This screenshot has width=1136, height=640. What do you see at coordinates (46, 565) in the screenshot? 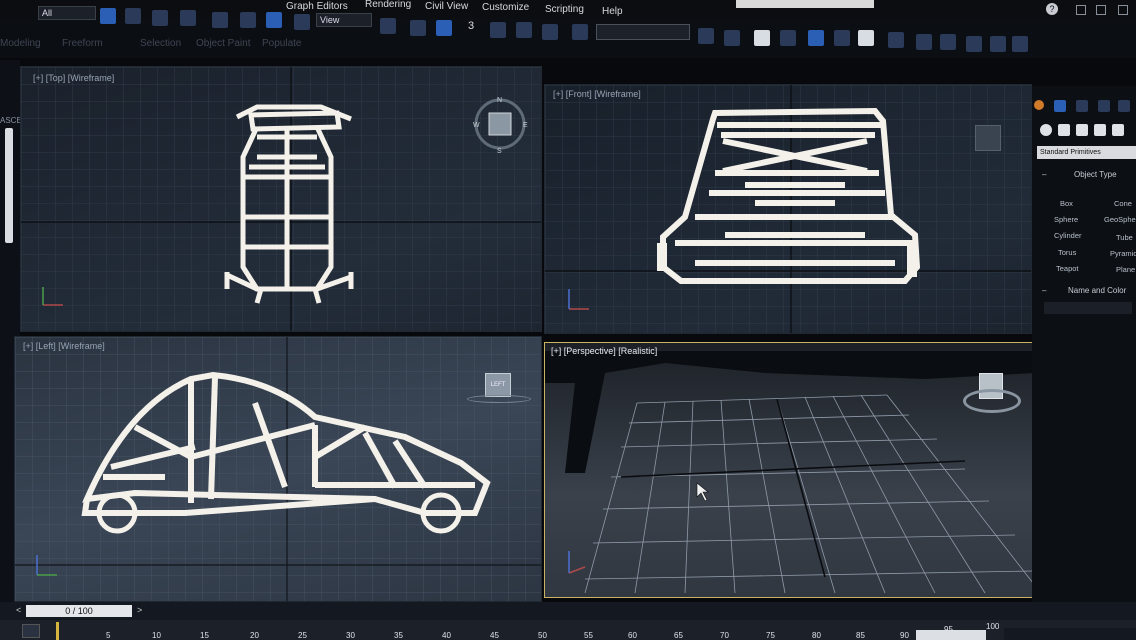
I see `axis-gizmo-left` at bounding box center [46, 565].